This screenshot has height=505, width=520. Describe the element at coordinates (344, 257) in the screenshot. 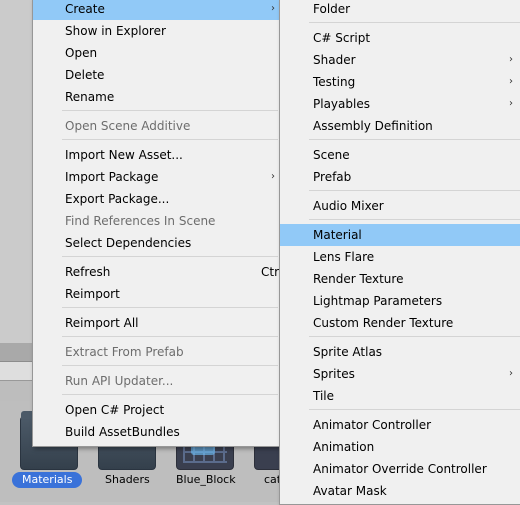

I see `menu-item-label: Lens Flare` at that location.